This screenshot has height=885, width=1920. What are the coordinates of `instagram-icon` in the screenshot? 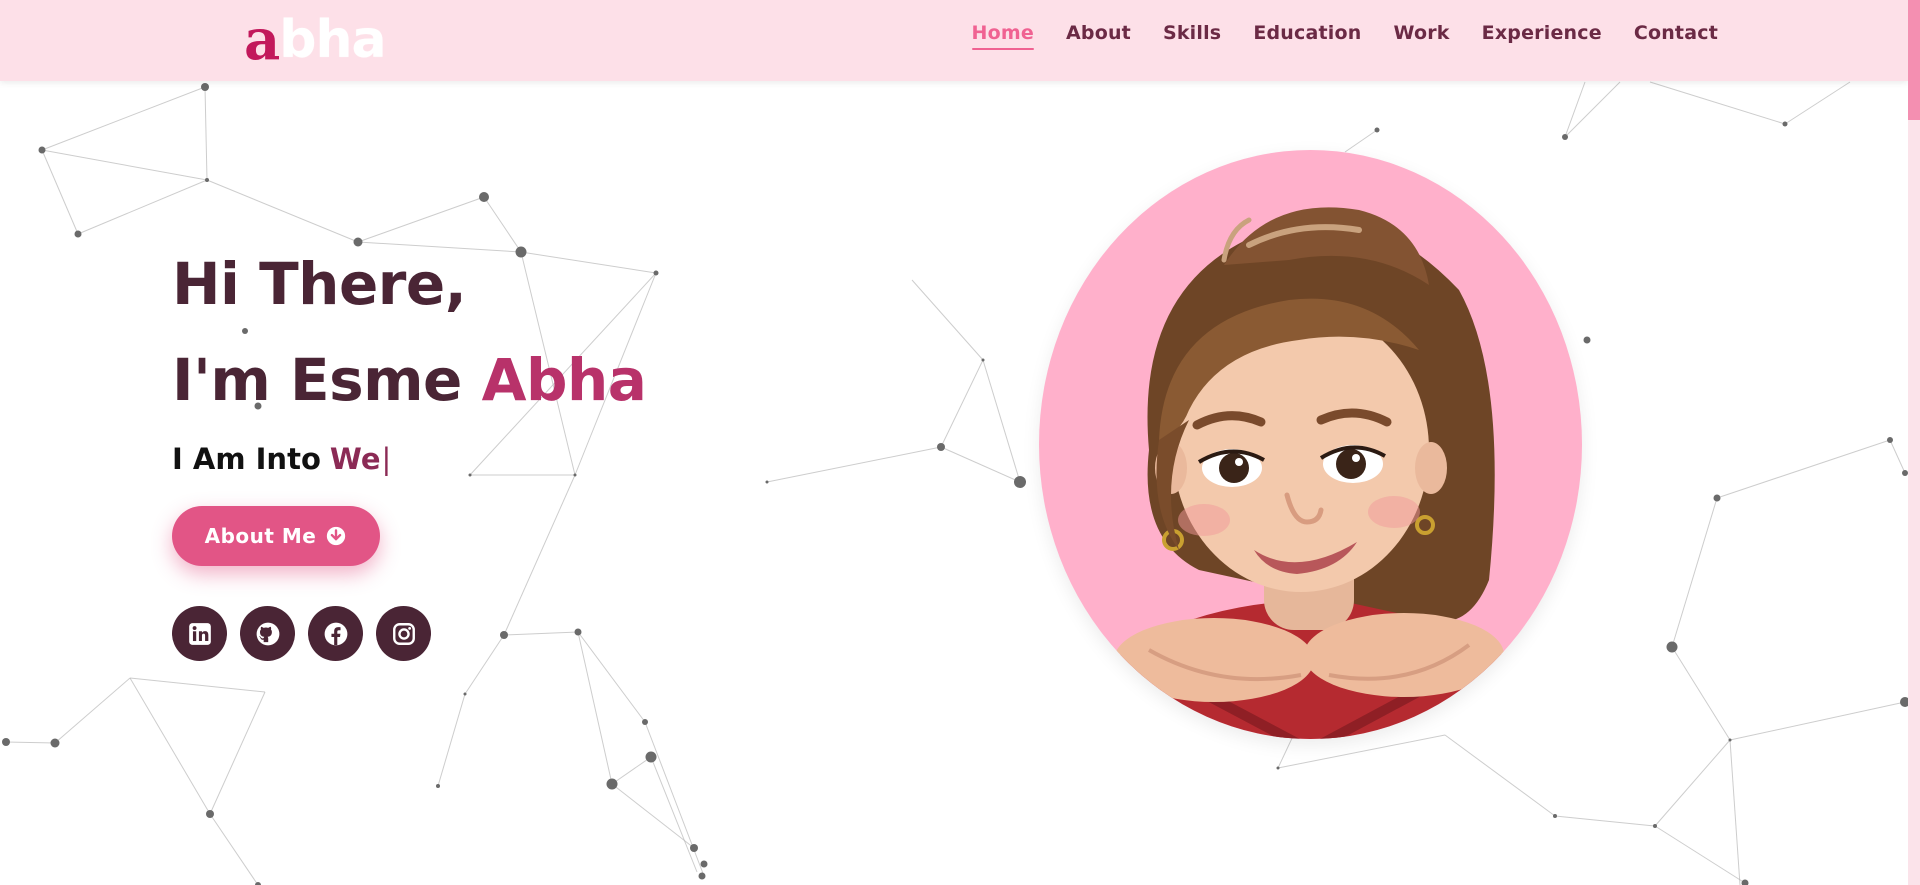 It's located at (403, 633).